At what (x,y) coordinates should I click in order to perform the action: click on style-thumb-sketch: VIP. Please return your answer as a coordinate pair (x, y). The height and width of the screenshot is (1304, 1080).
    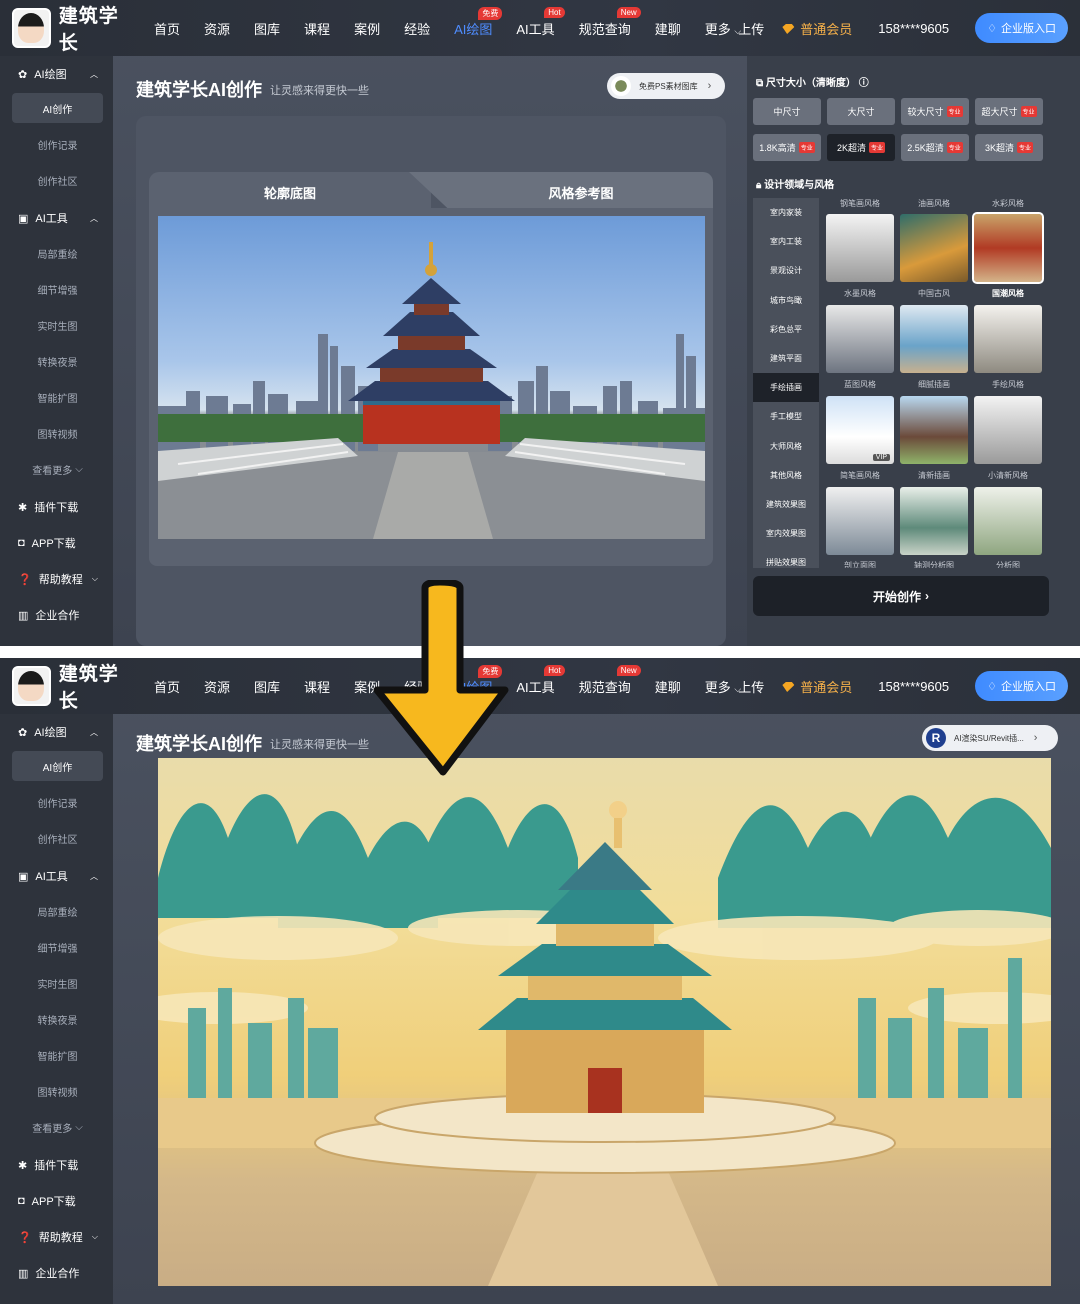
    Looking at the image, I should click on (860, 430).